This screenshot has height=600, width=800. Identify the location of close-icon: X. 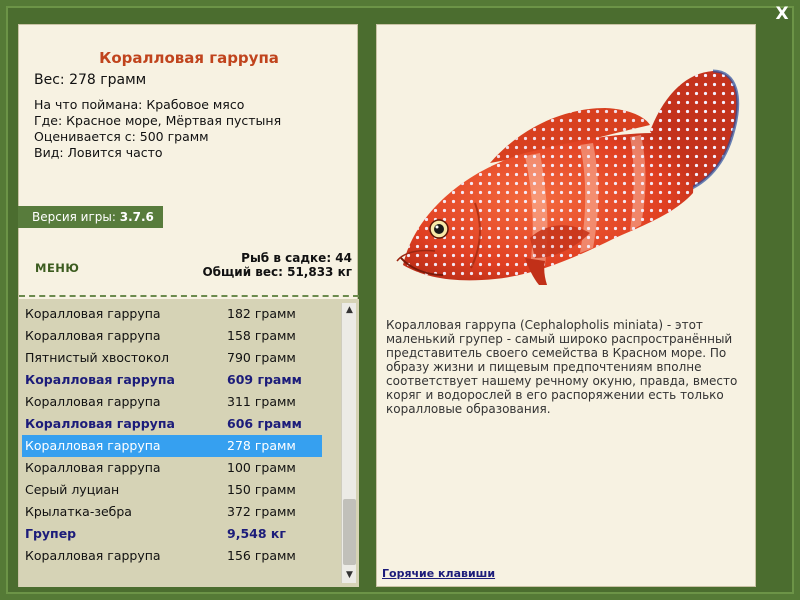
(782, 14).